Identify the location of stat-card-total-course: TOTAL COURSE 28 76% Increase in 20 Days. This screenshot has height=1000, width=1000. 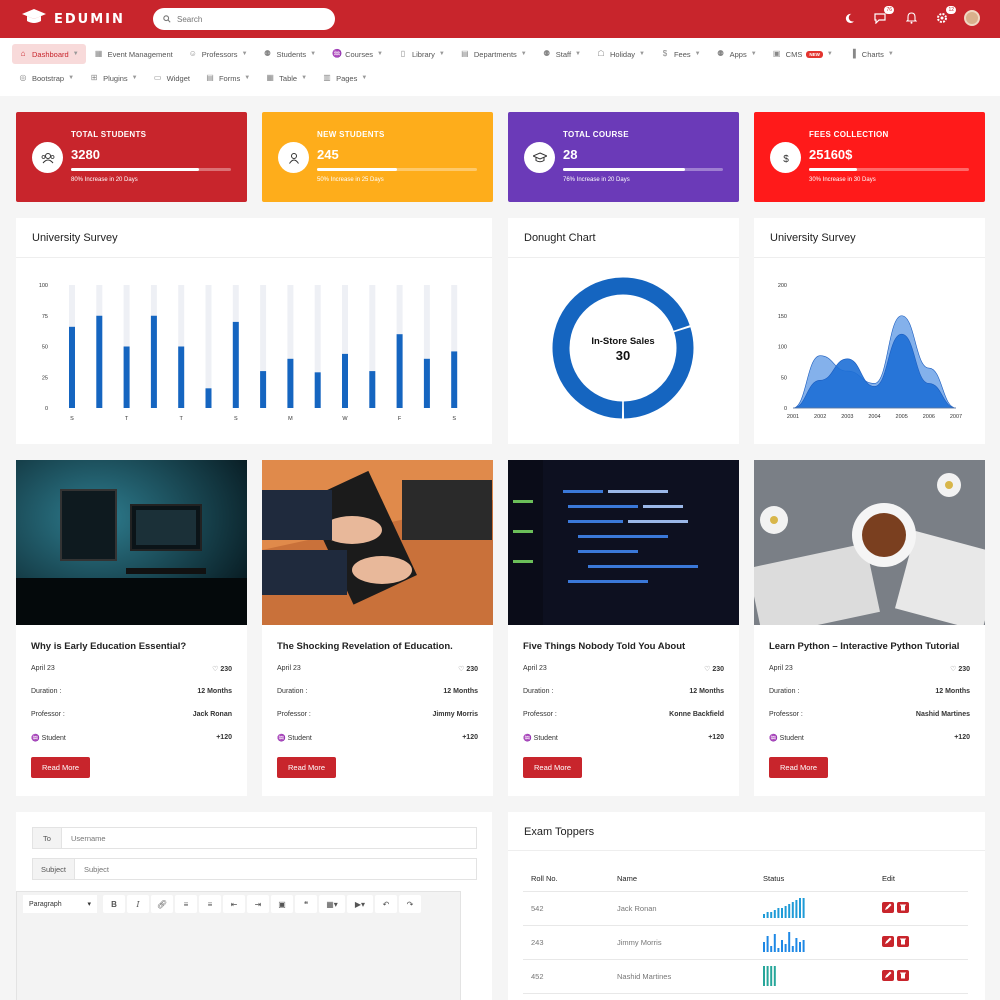
(623, 157).